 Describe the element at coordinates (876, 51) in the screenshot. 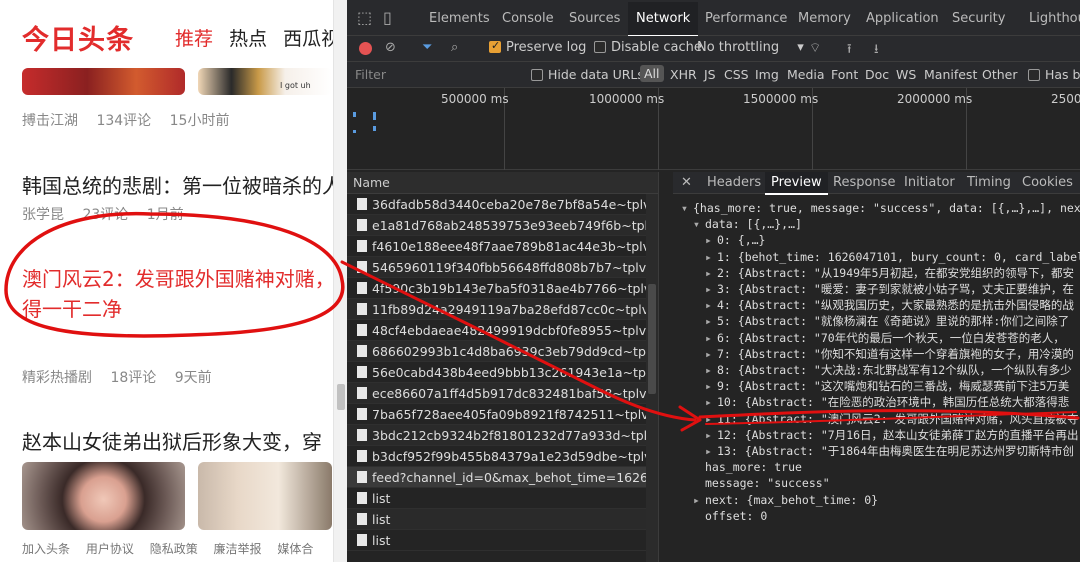

I see `export-har-icon: ⭳` at that location.